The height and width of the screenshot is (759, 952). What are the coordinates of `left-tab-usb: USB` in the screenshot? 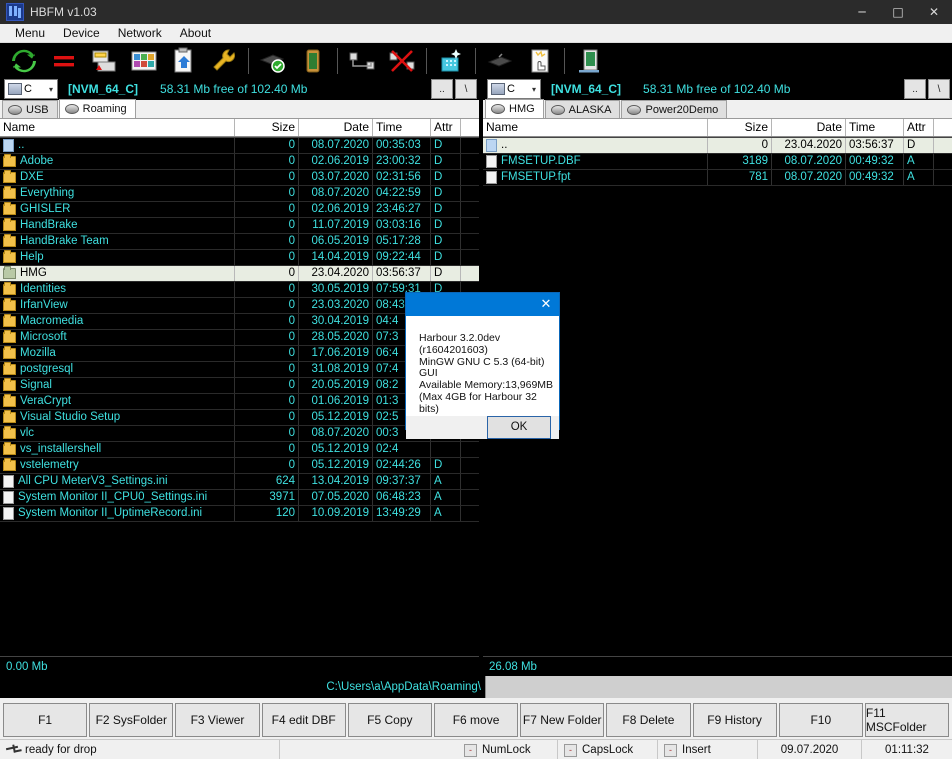 It's located at (30, 109).